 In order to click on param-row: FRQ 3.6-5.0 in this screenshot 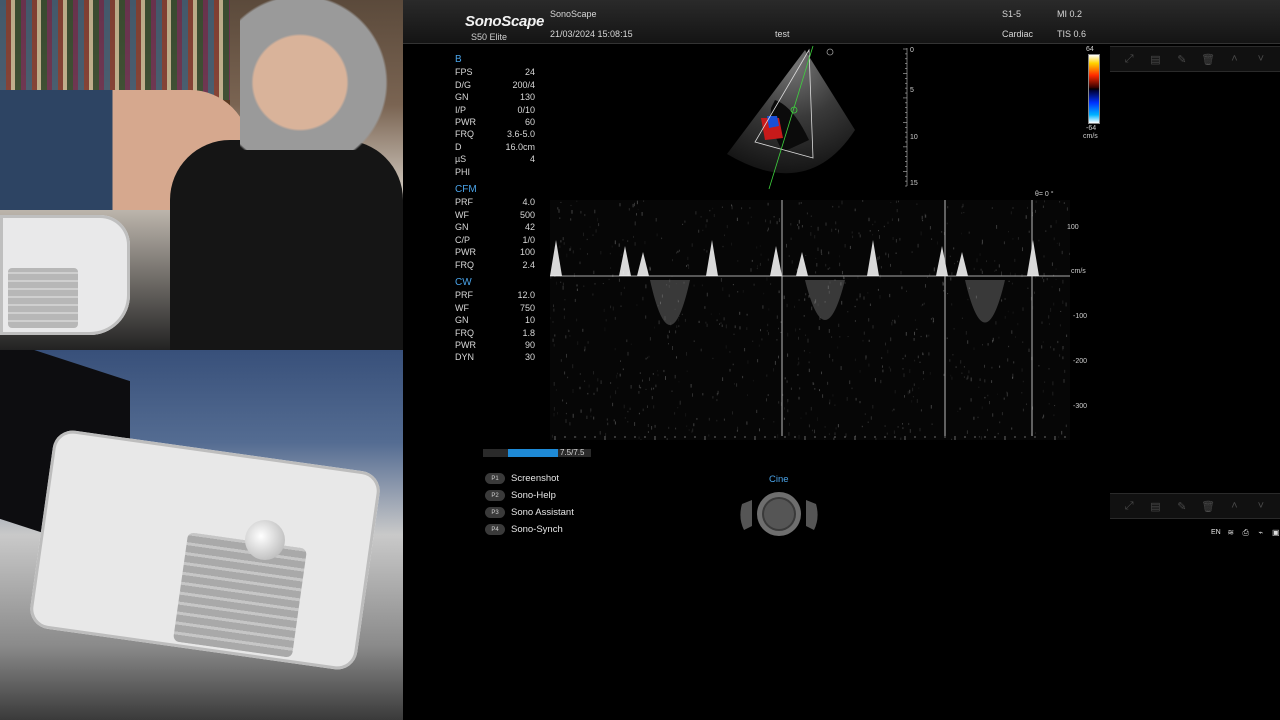, I will do `click(495, 134)`.